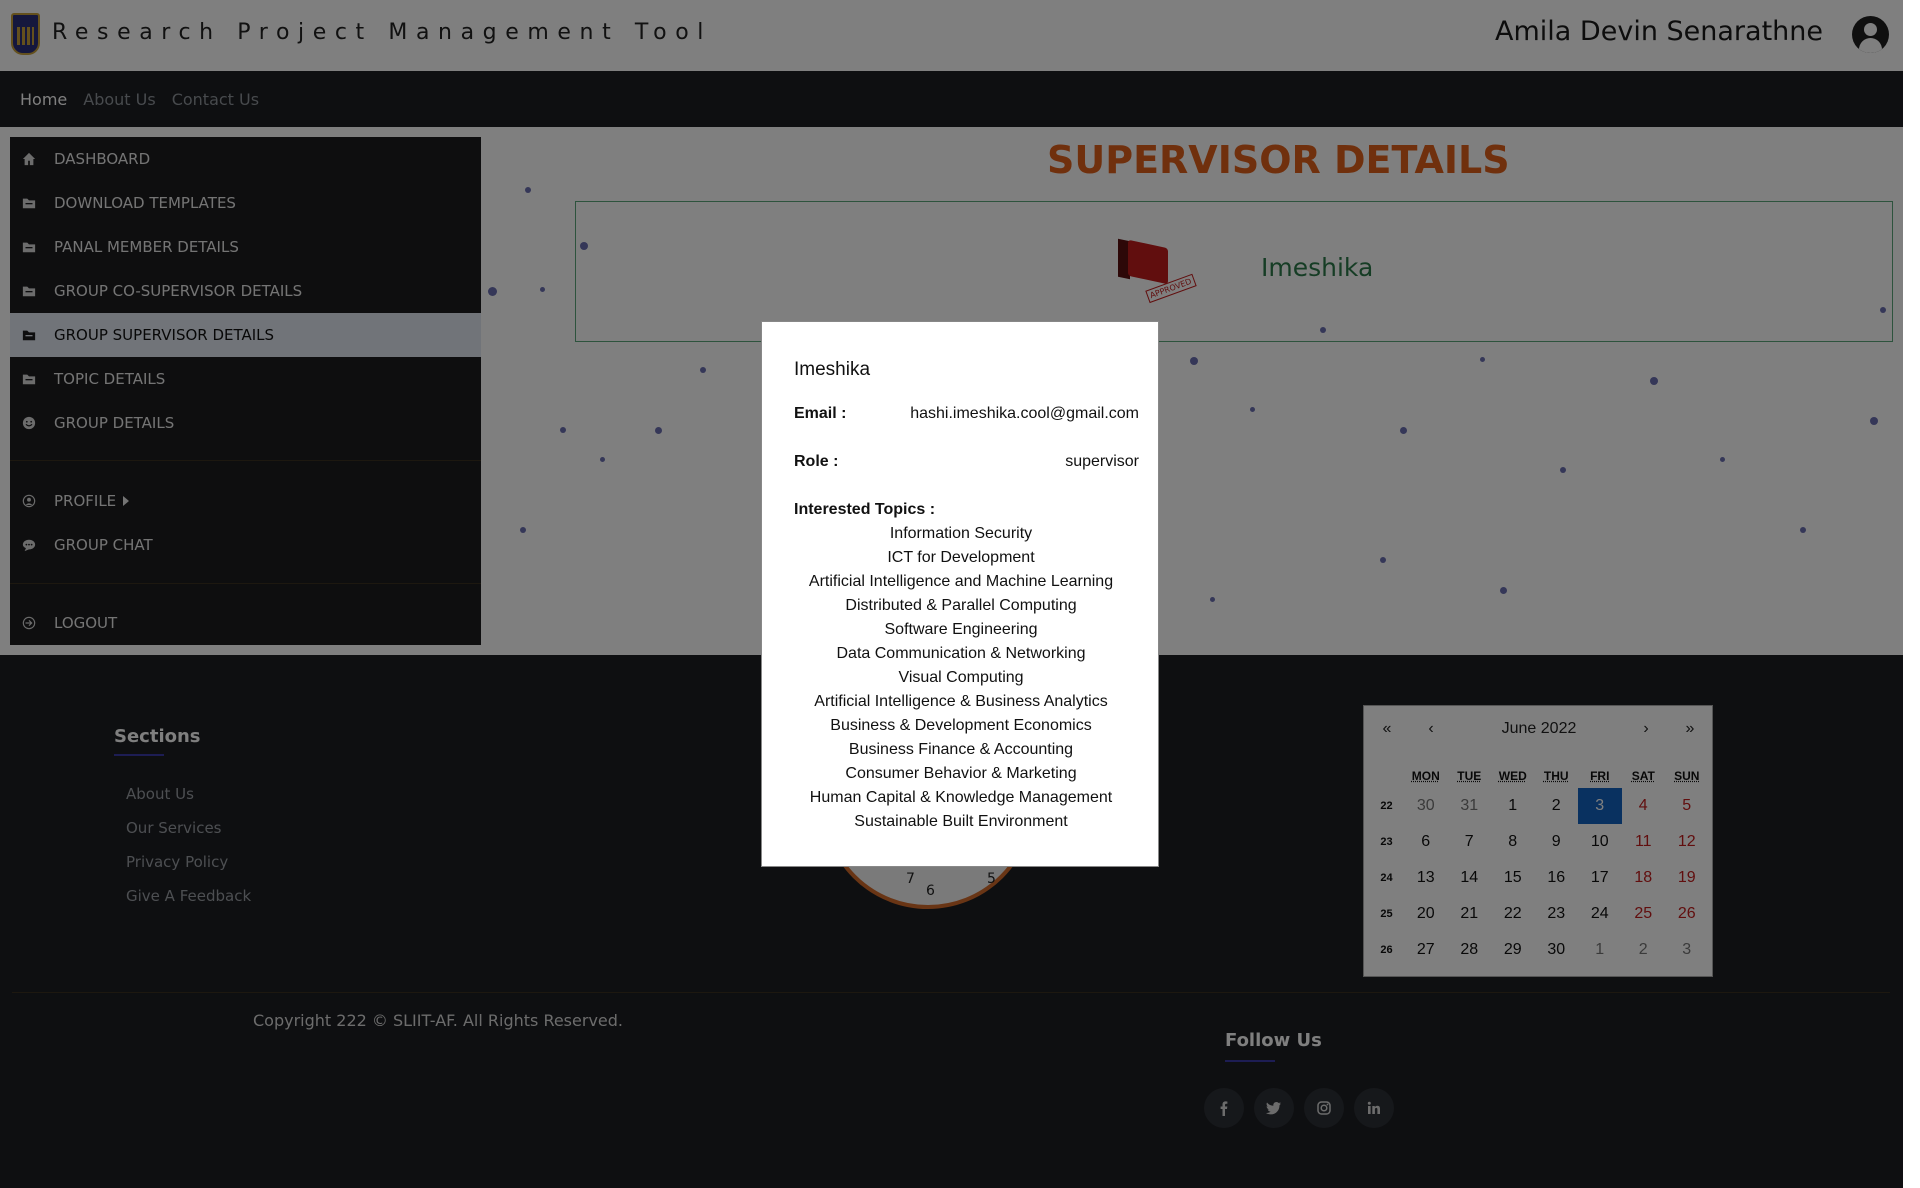 The width and height of the screenshot is (1920, 1188). What do you see at coordinates (961, 533) in the screenshot?
I see `topic-item: Information Security` at bounding box center [961, 533].